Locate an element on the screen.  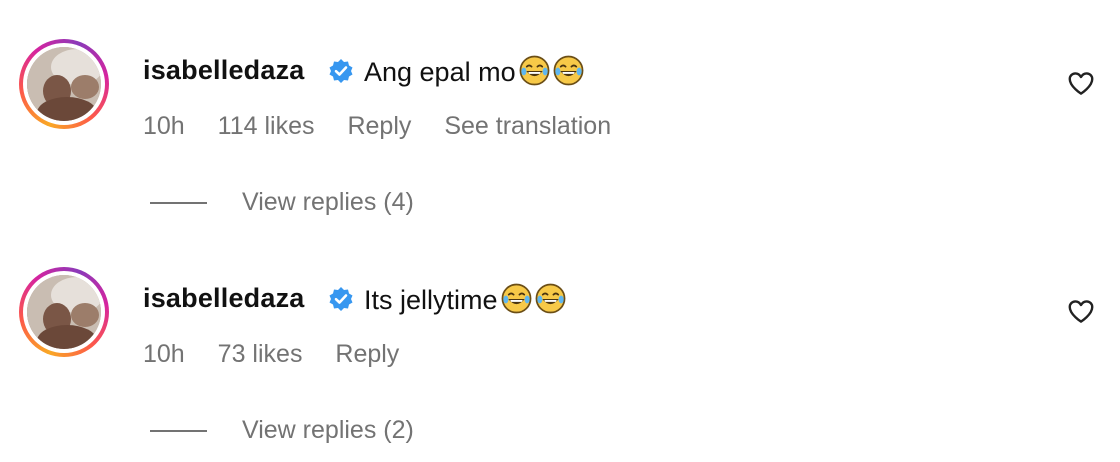
likes-count: 114 likes is located at coordinates (266, 126).